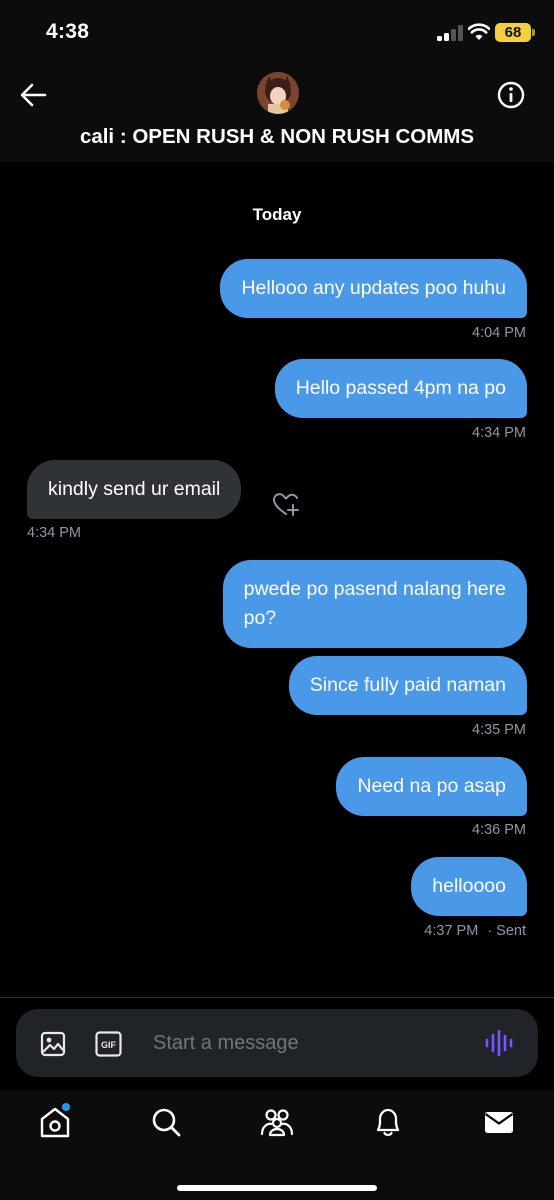  What do you see at coordinates (511, 95) in the screenshot?
I see `info-icon` at bounding box center [511, 95].